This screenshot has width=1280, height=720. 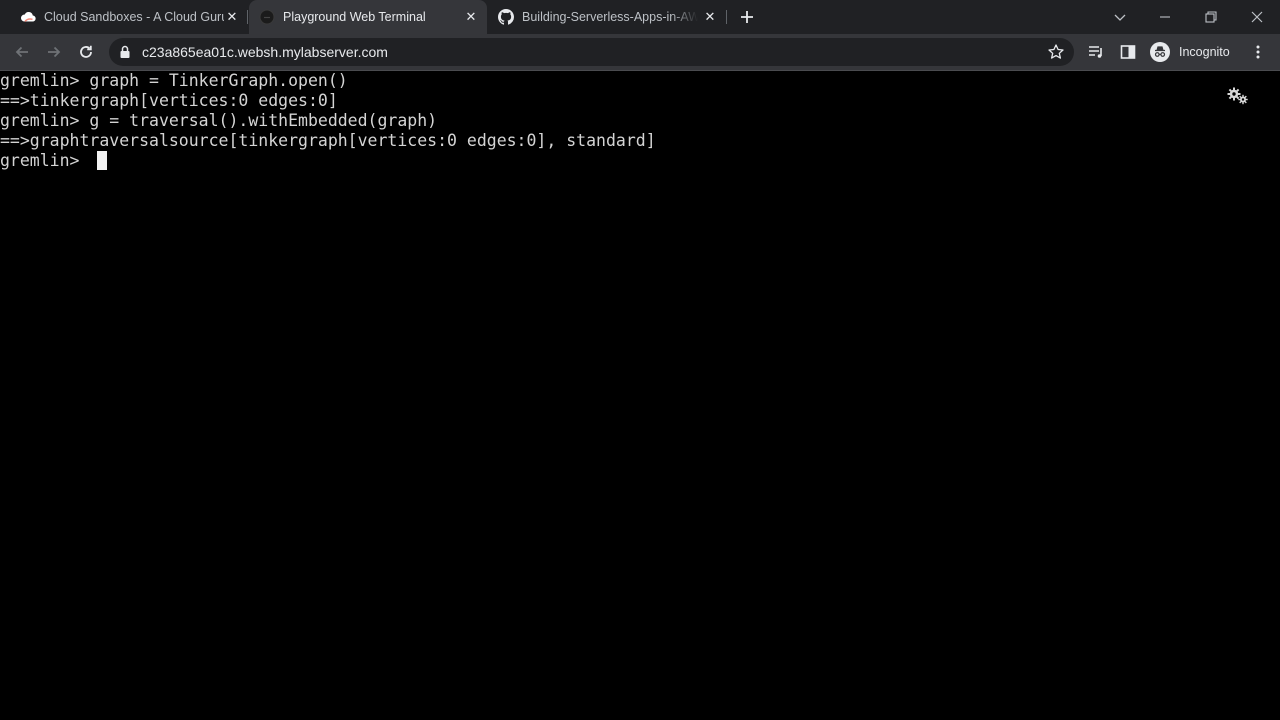 What do you see at coordinates (1258, 52) in the screenshot?
I see `menu-kebab-icon` at bounding box center [1258, 52].